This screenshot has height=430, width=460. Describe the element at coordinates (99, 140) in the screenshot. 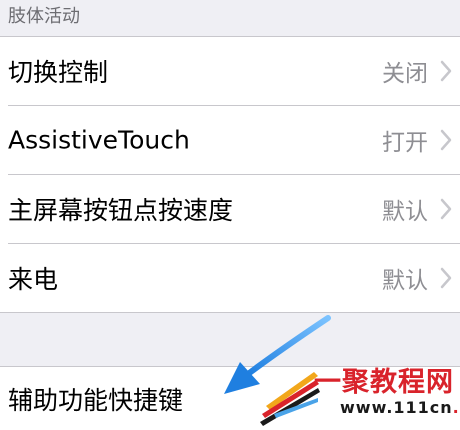

I see `row-label: AssistiveTouch` at that location.